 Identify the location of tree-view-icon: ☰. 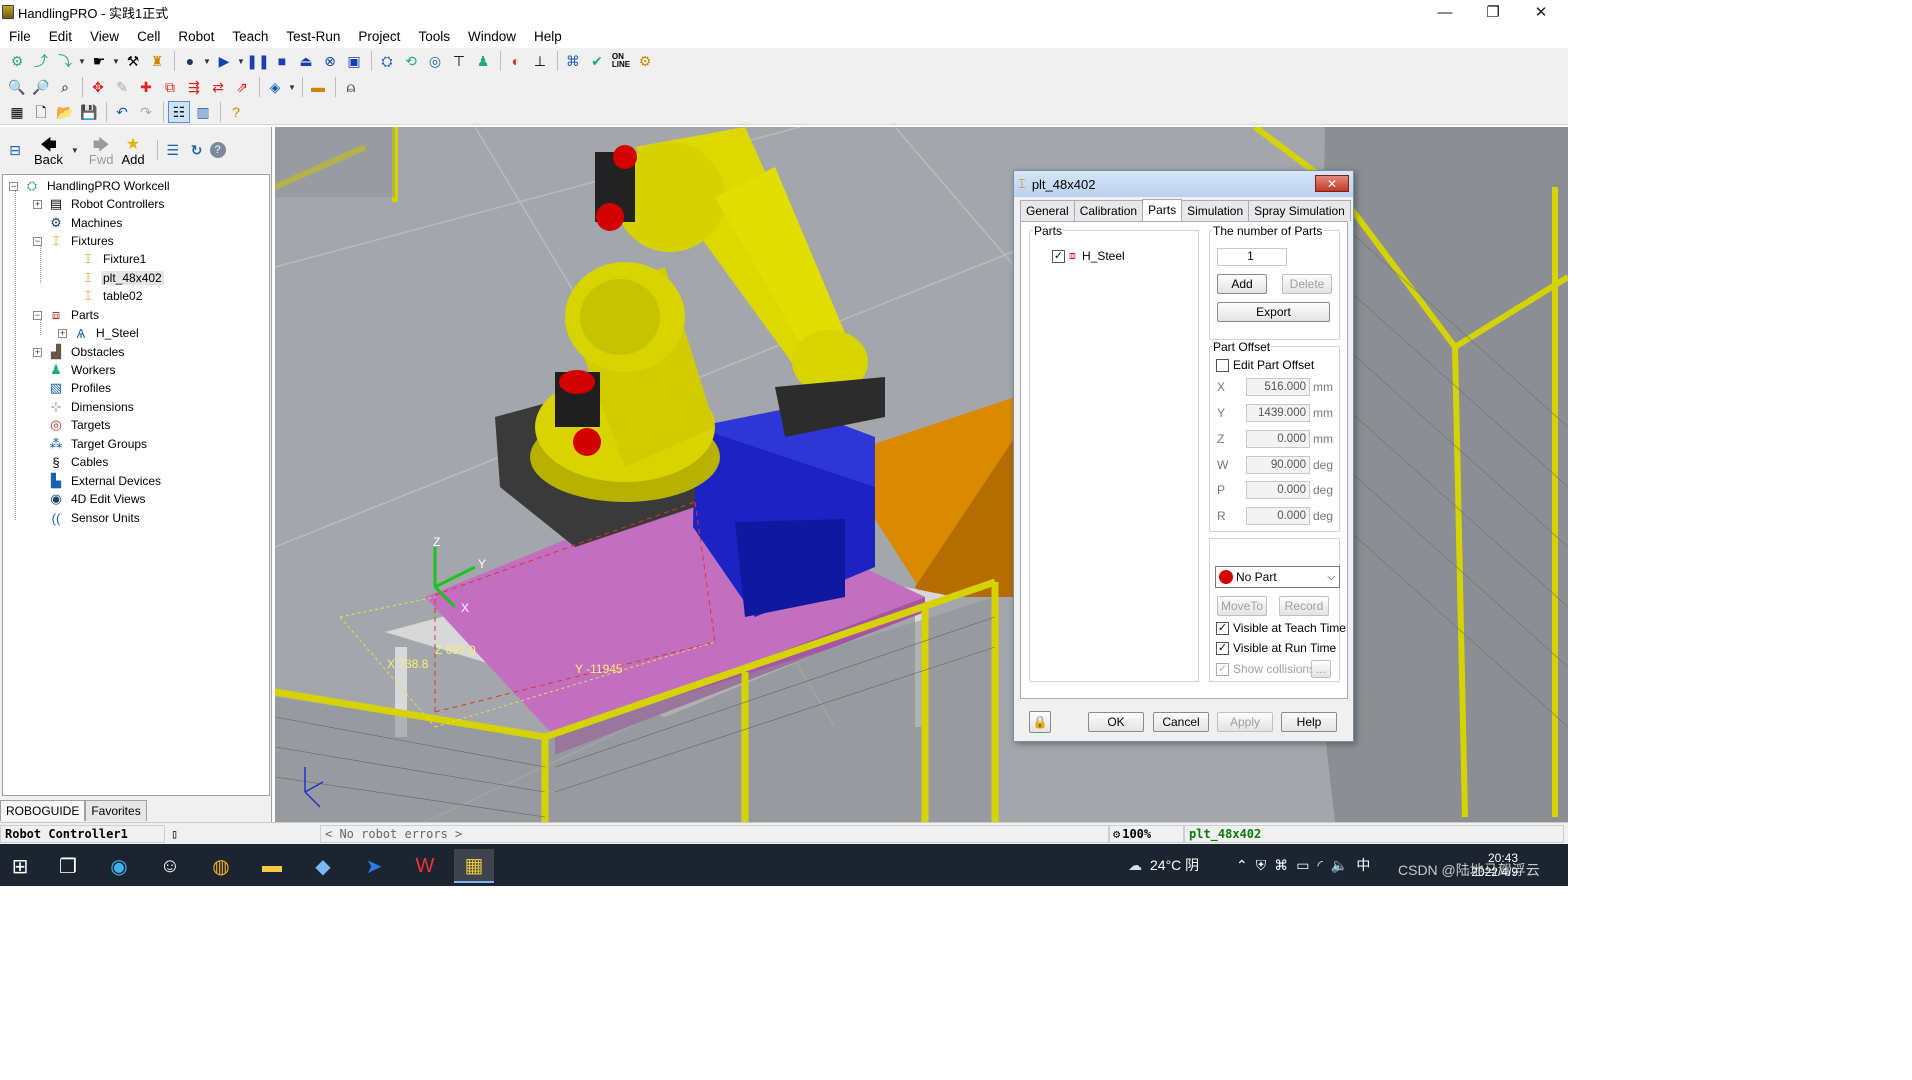
(173, 150).